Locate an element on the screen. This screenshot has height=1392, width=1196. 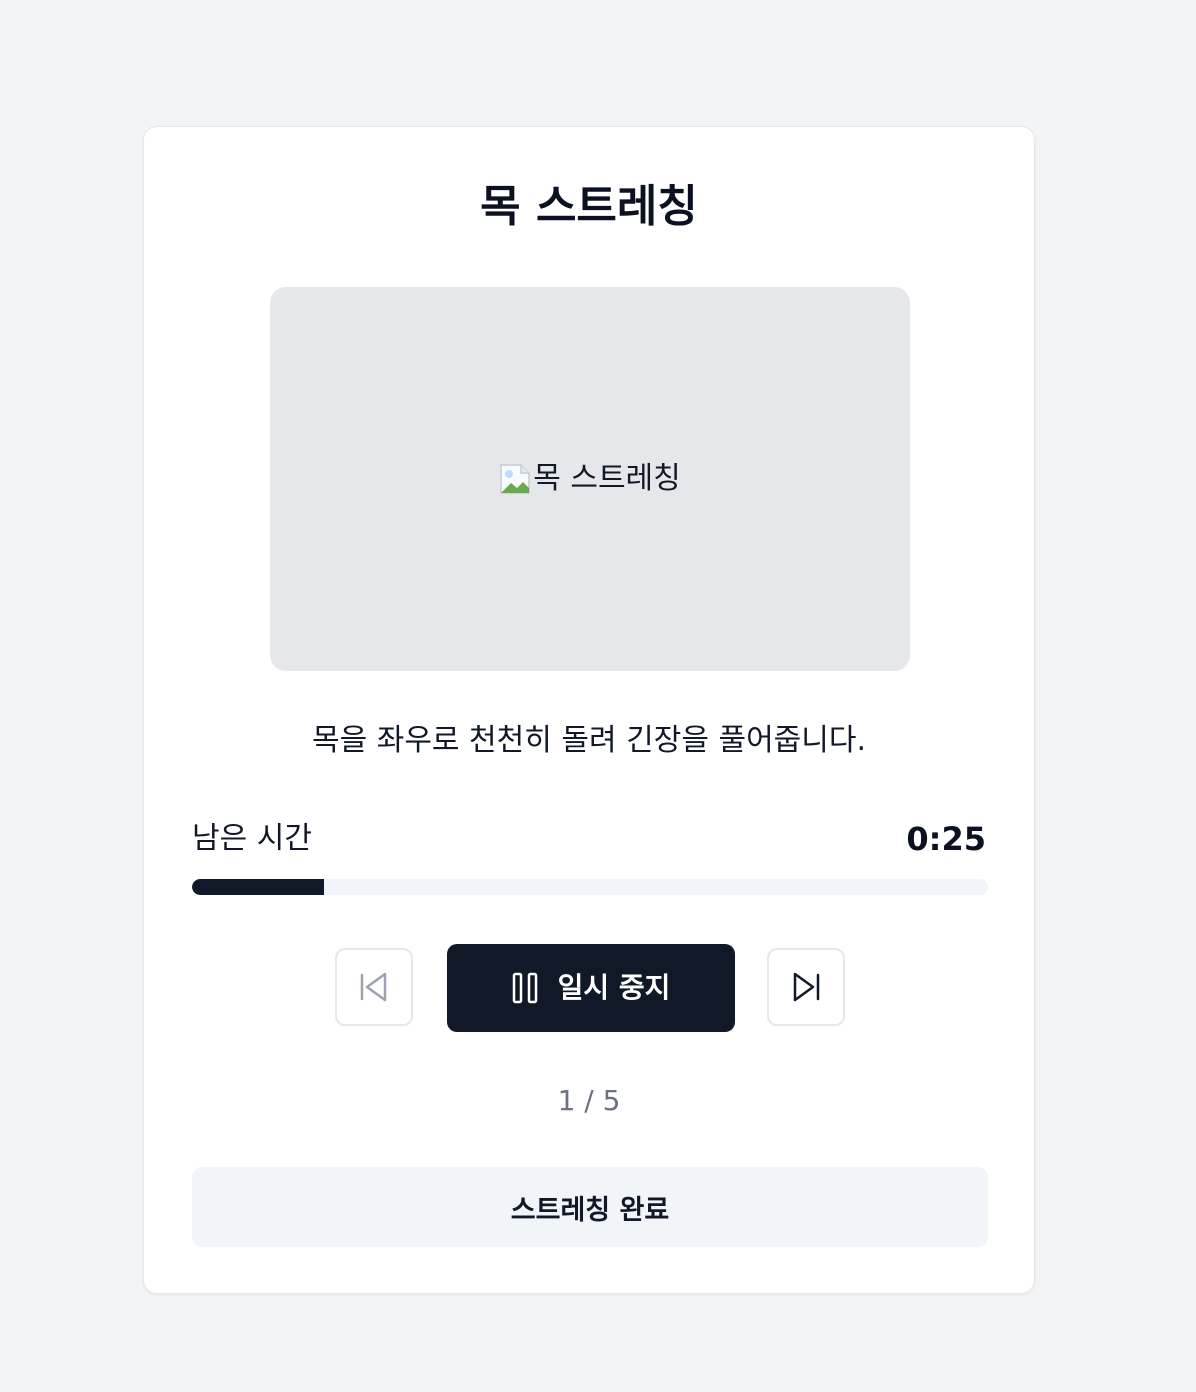
exercise-image: 목 스트레칭 is located at coordinates (590, 479).